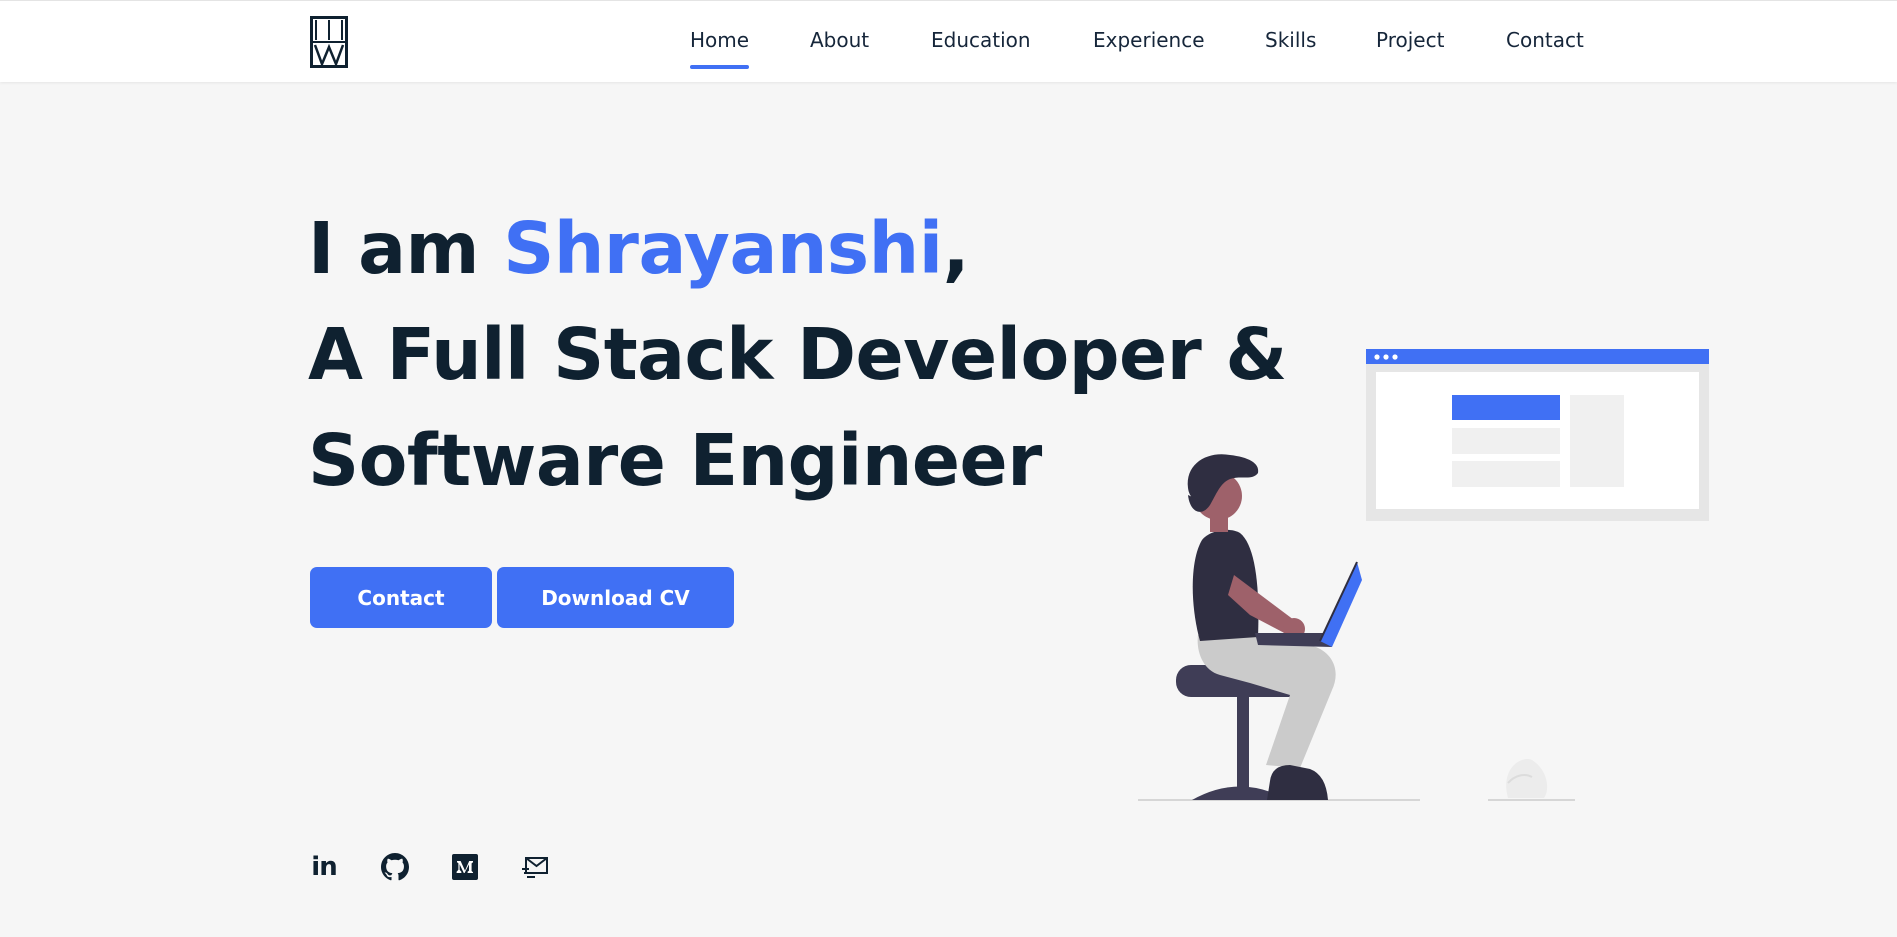 This screenshot has width=1897, height=937. I want to click on linkedin-icon: in, so click(324, 867).